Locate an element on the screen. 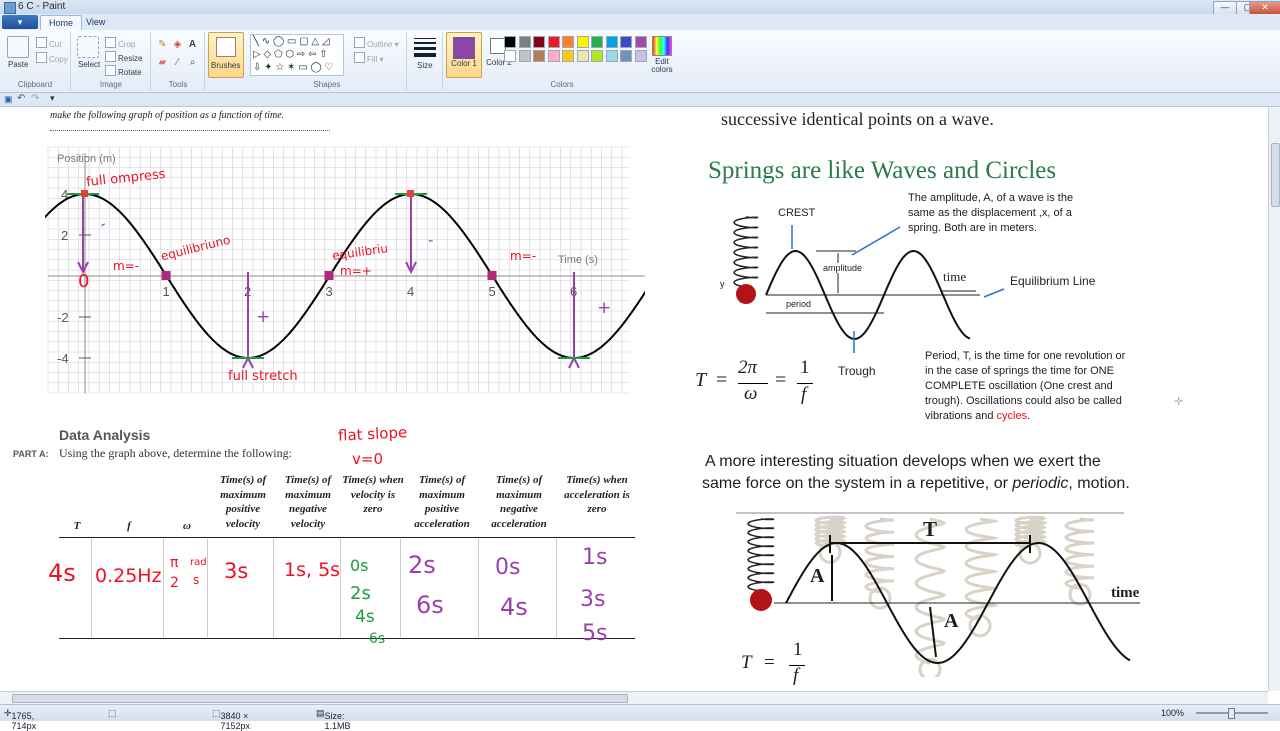  graph-annotations is located at coordinates (328, 279).